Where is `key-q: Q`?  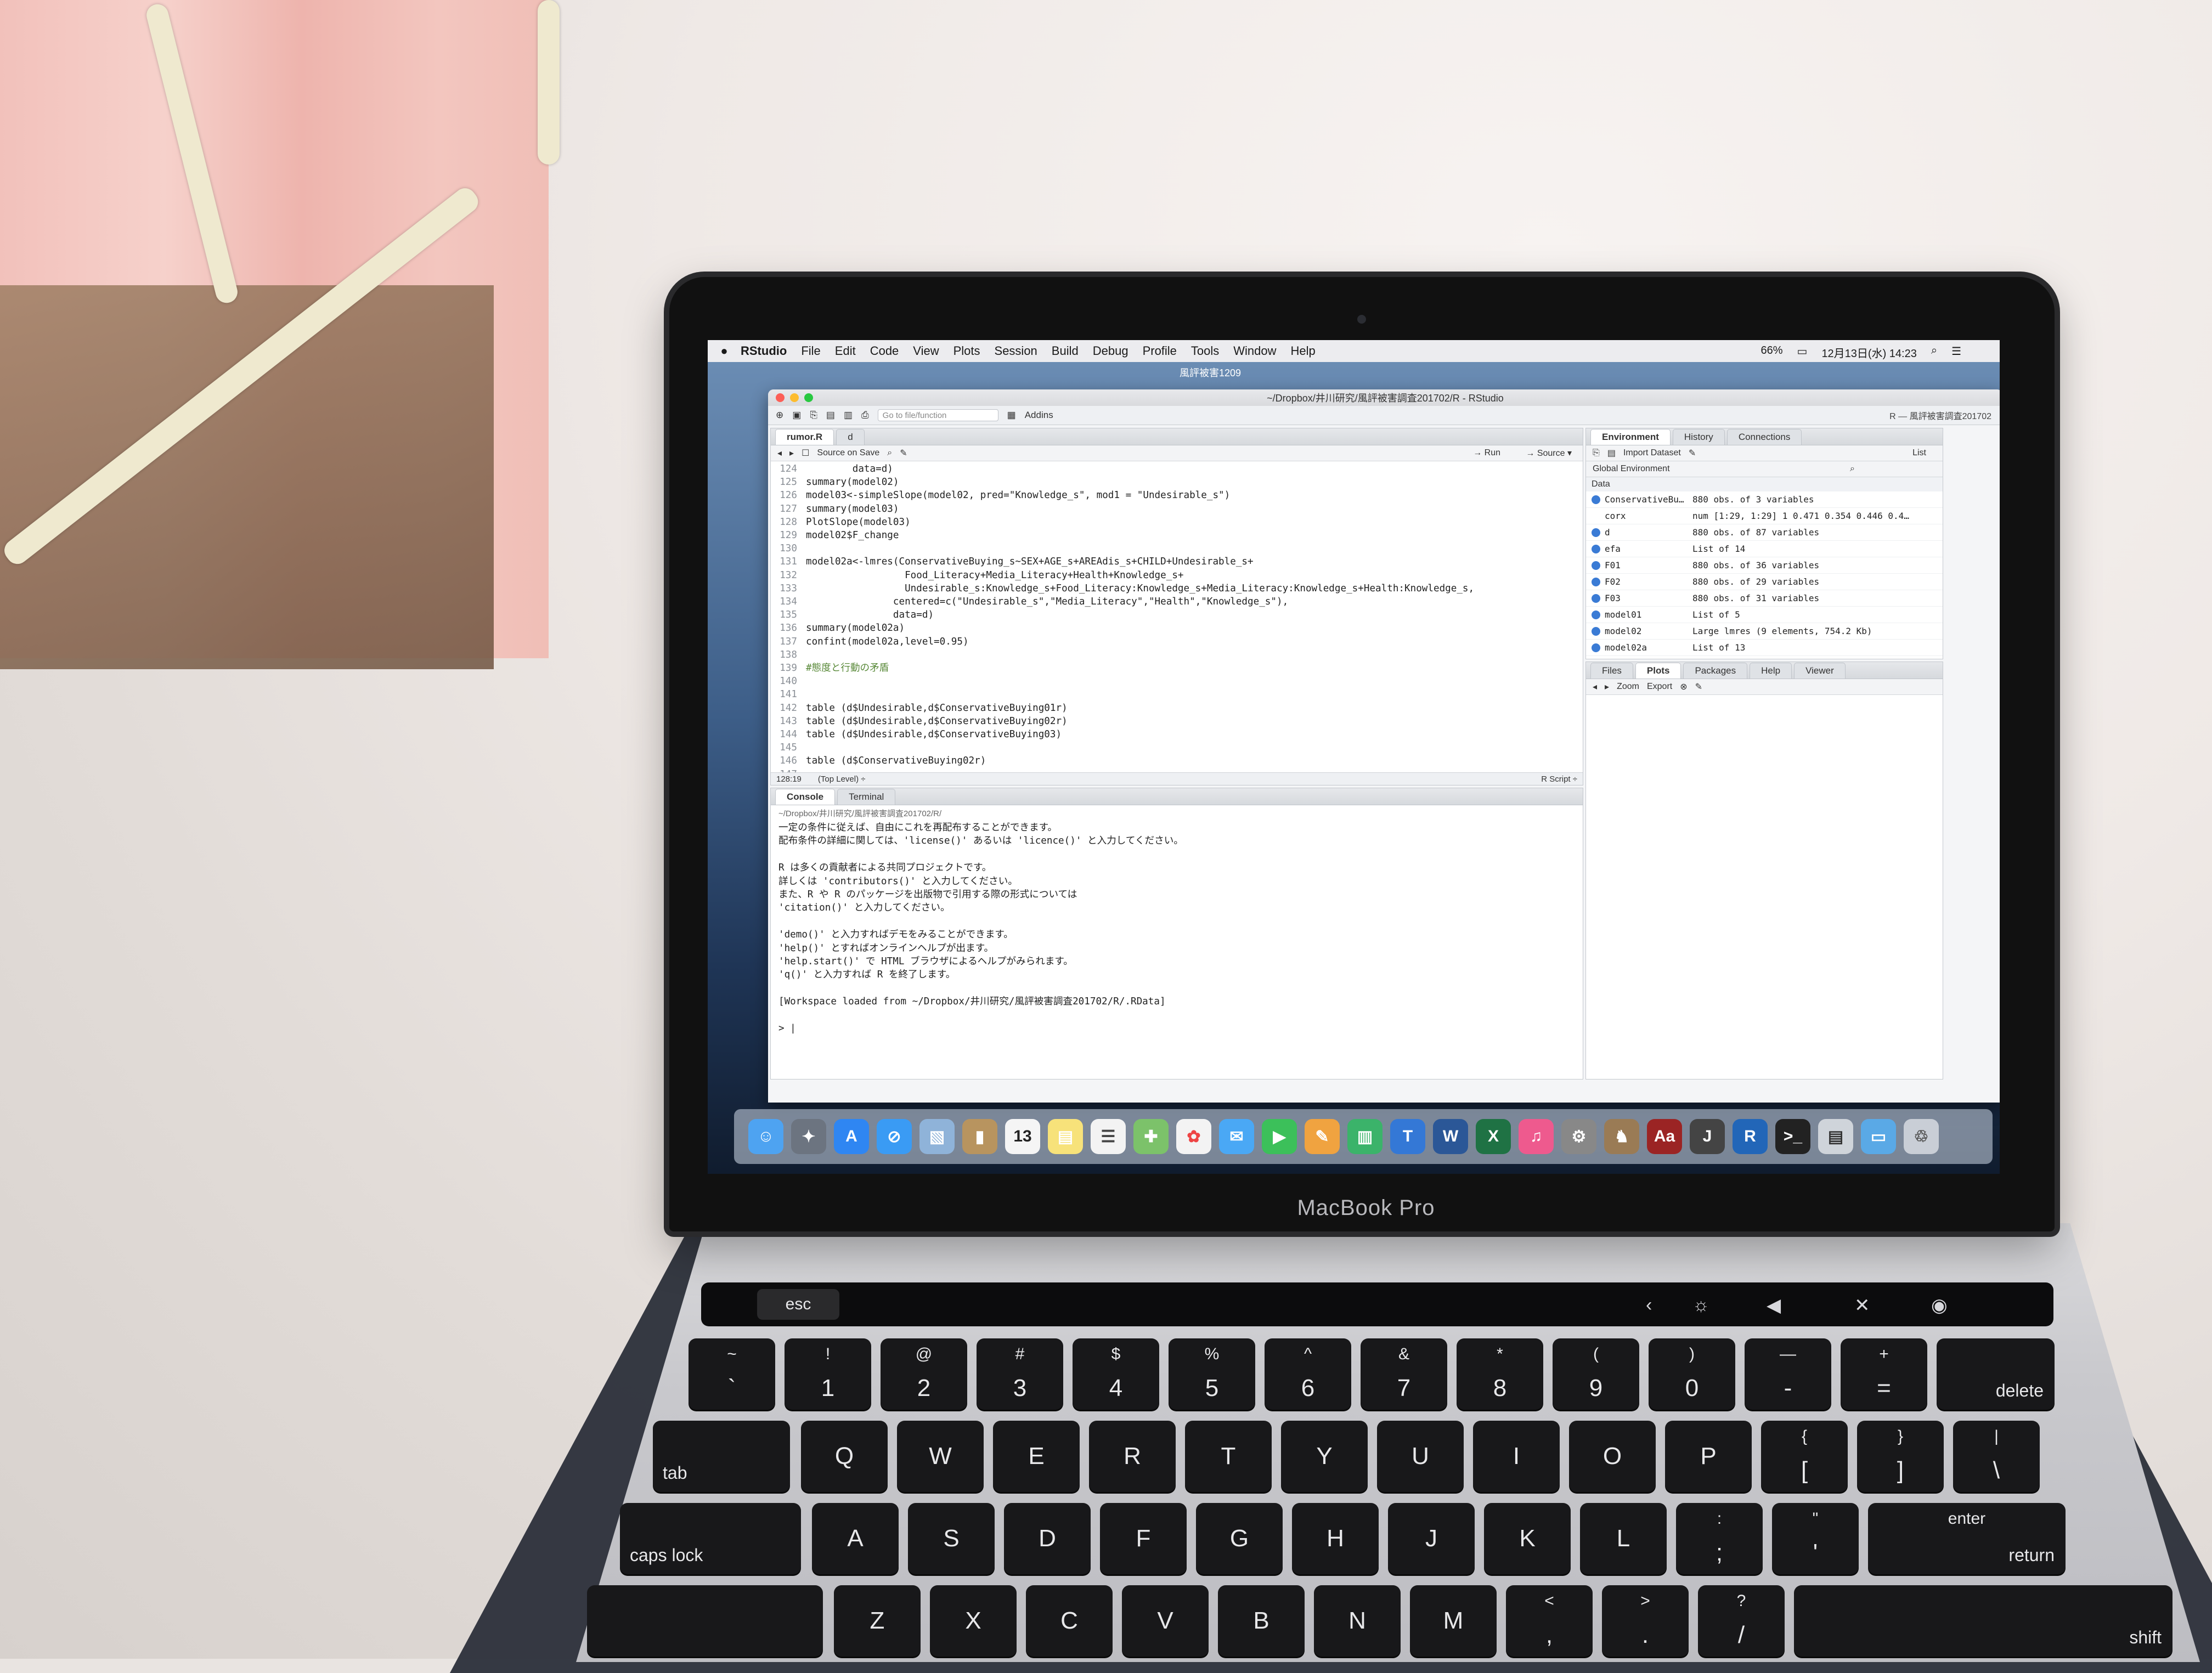 key-q: Q is located at coordinates (845, 1456).